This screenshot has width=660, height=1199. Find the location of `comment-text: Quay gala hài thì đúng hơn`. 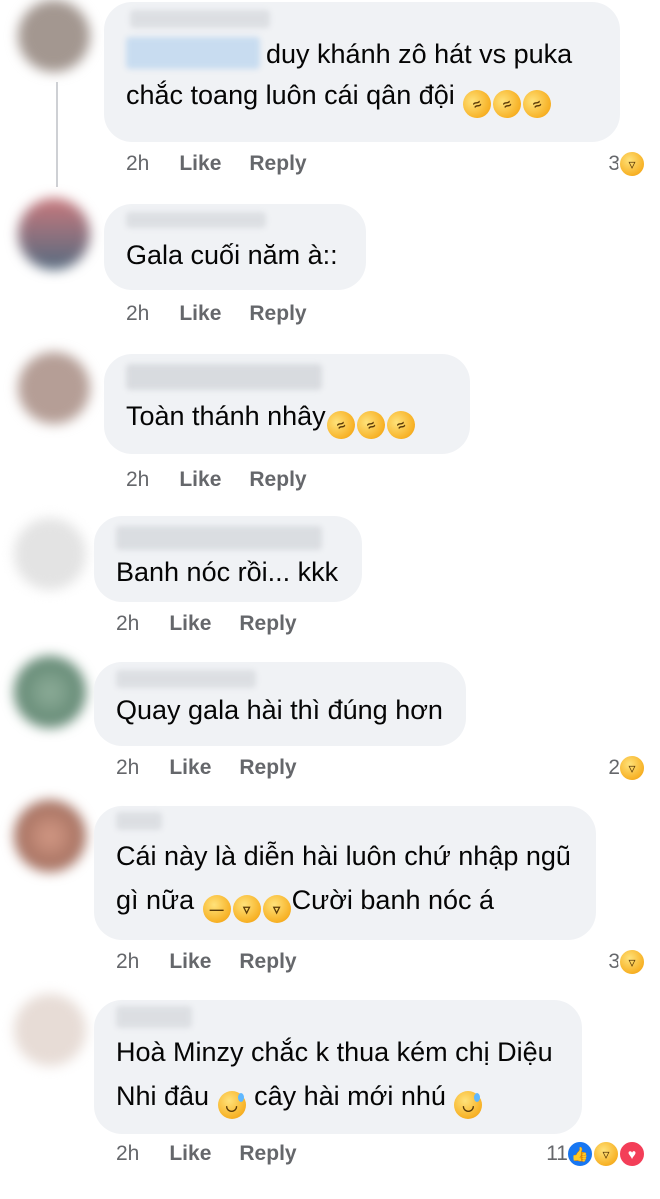

comment-text: Quay gala hài thì đúng hơn is located at coordinates (279, 710).